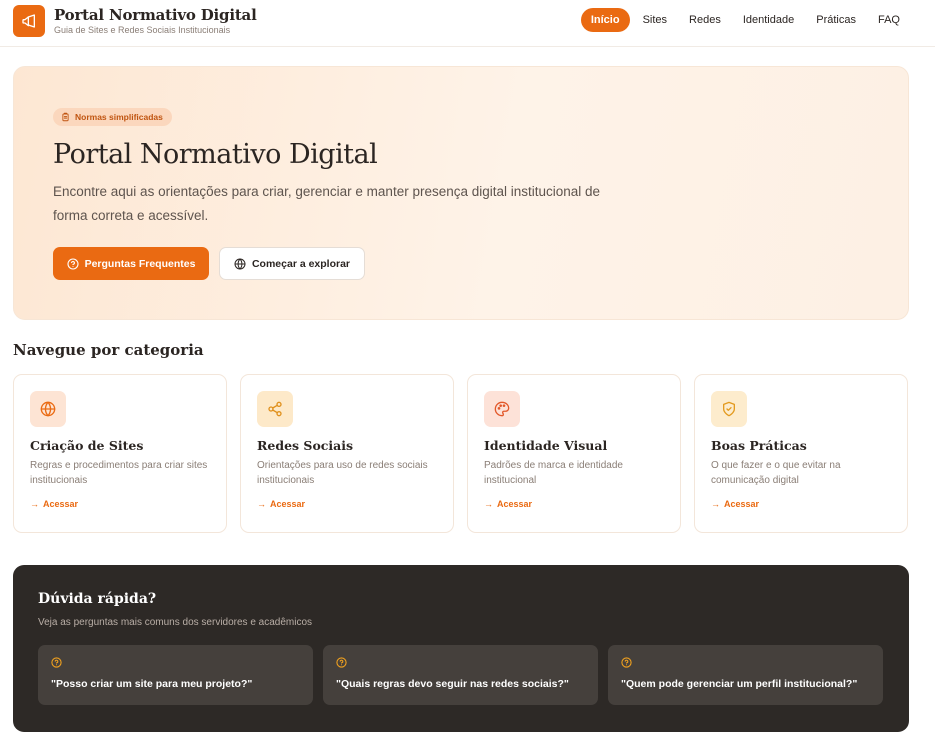 The image size is (935, 748). Describe the element at coordinates (301, 263) in the screenshot. I see `explore-button-label: Começar a explorar` at that location.